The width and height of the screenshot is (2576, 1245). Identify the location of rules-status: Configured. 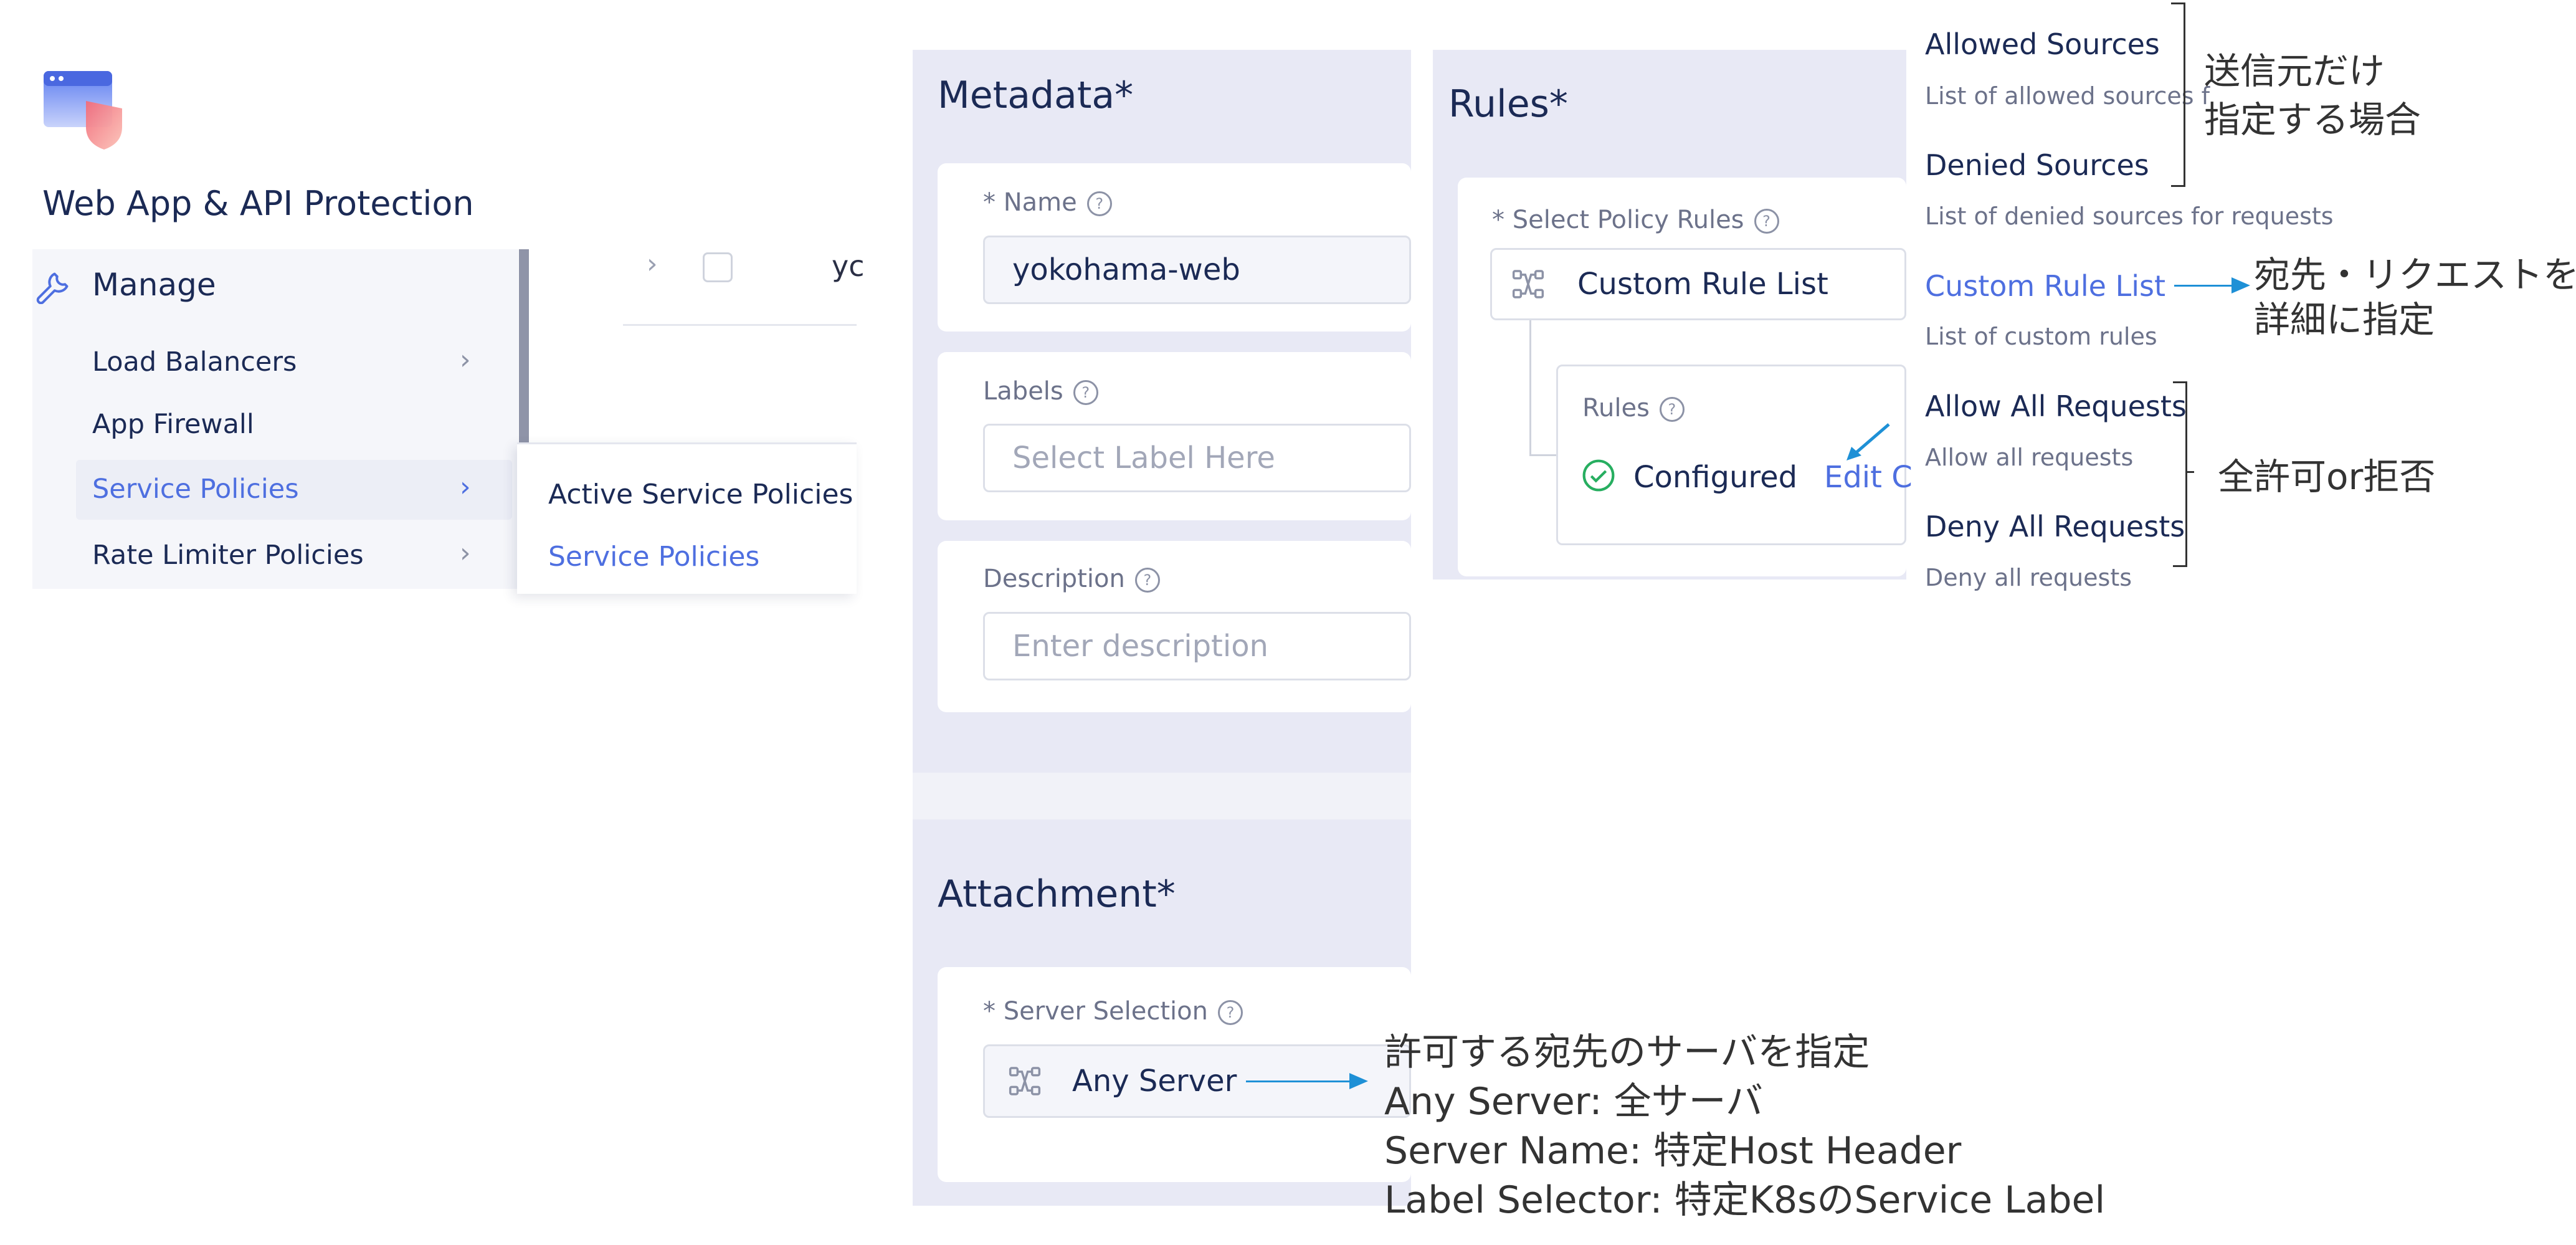
(1715, 477).